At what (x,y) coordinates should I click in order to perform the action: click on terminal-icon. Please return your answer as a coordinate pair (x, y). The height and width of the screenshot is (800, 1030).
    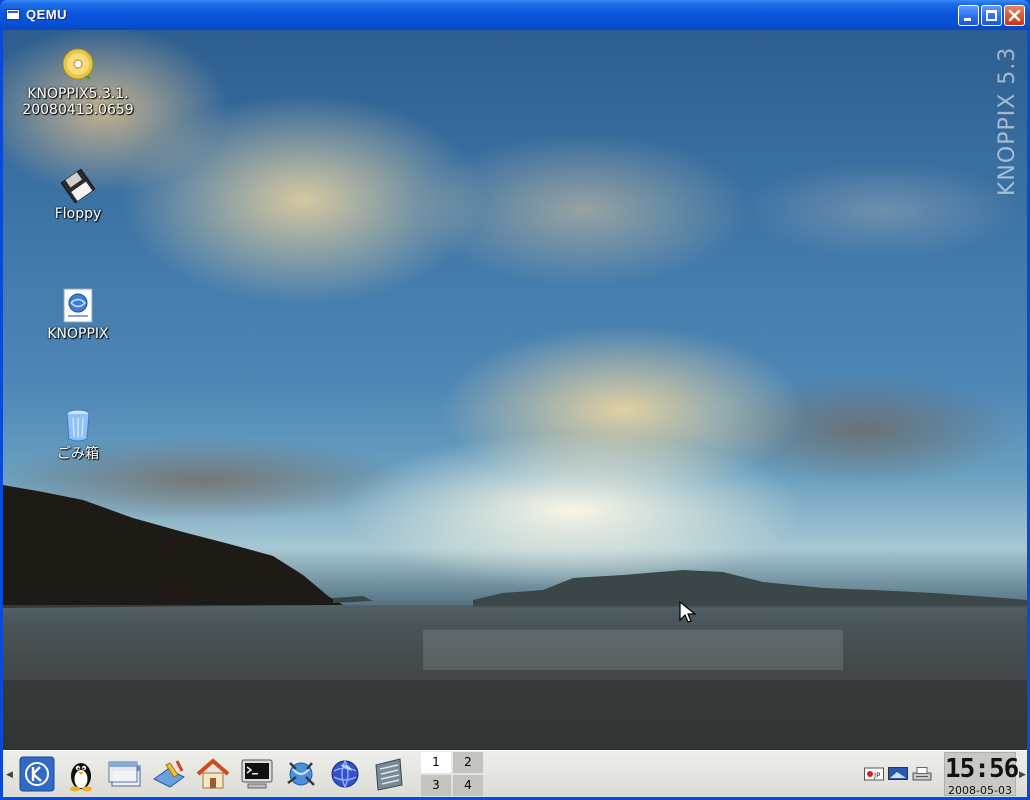
    Looking at the image, I should click on (257, 774).